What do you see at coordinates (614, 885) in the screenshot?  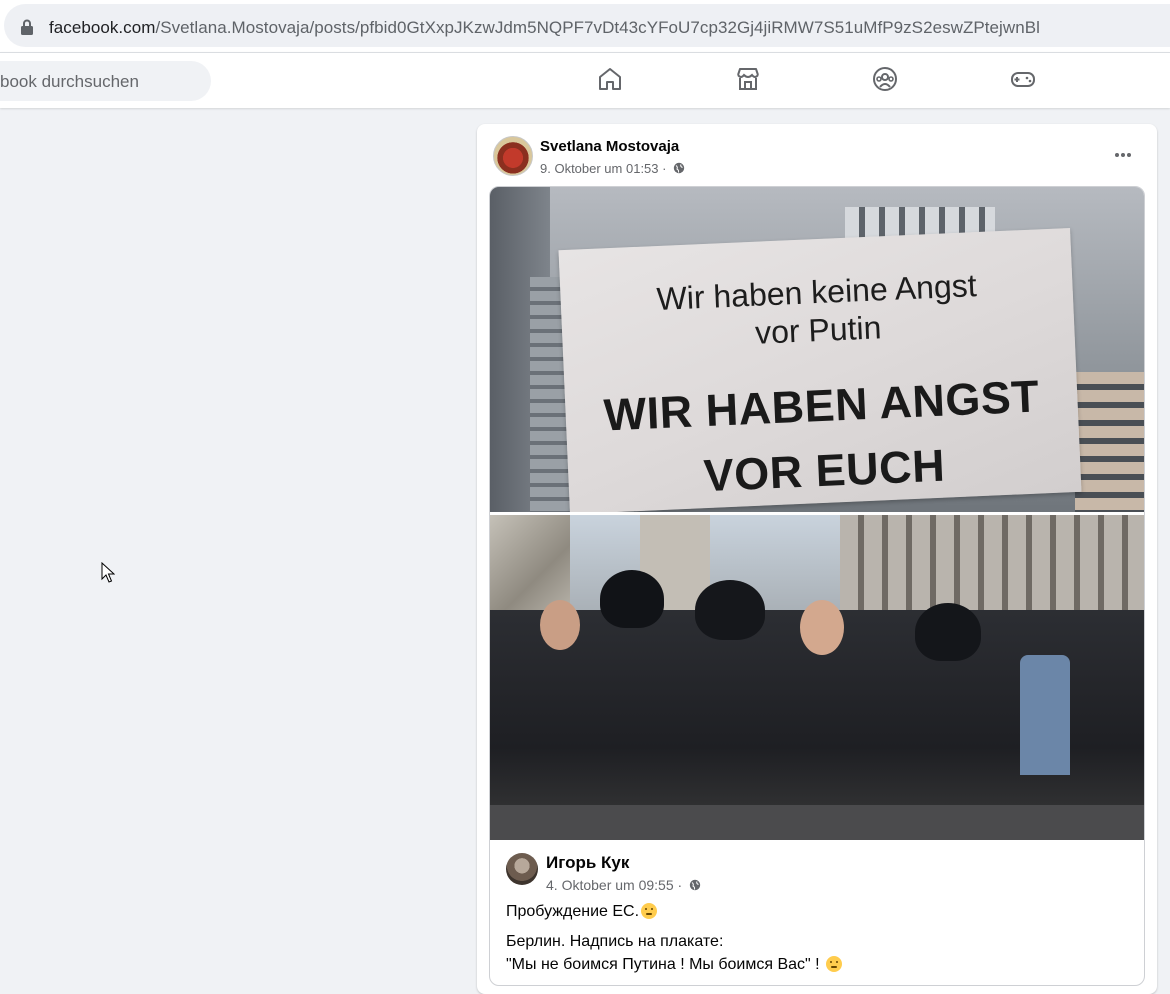 I see `shared-post-timestamp: 4. Oktober um 09:55 ·` at bounding box center [614, 885].